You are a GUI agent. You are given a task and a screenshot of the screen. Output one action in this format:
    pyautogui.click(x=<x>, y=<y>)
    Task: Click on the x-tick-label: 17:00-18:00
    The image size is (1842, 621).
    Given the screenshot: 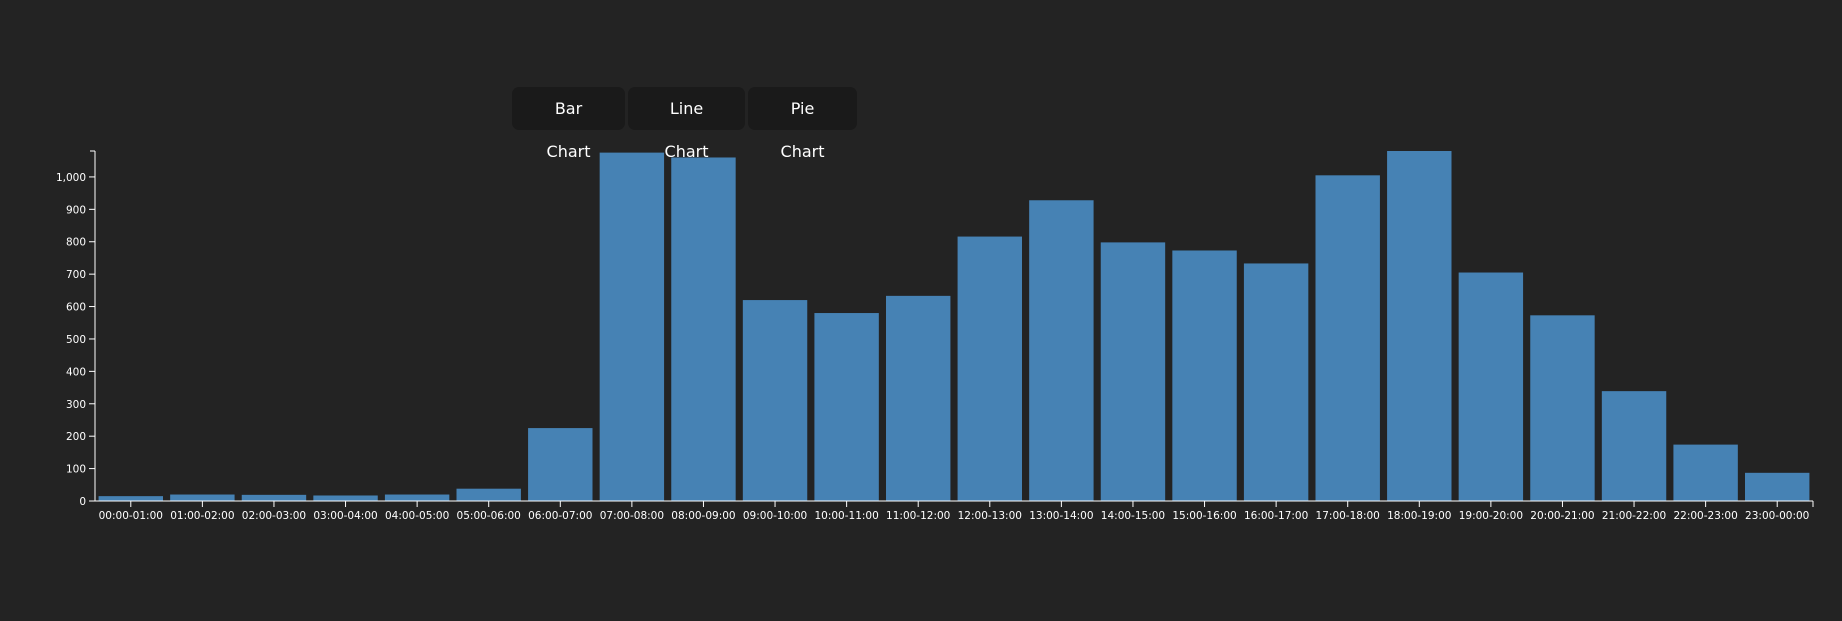 What is the action you would take?
    pyautogui.click(x=1348, y=516)
    